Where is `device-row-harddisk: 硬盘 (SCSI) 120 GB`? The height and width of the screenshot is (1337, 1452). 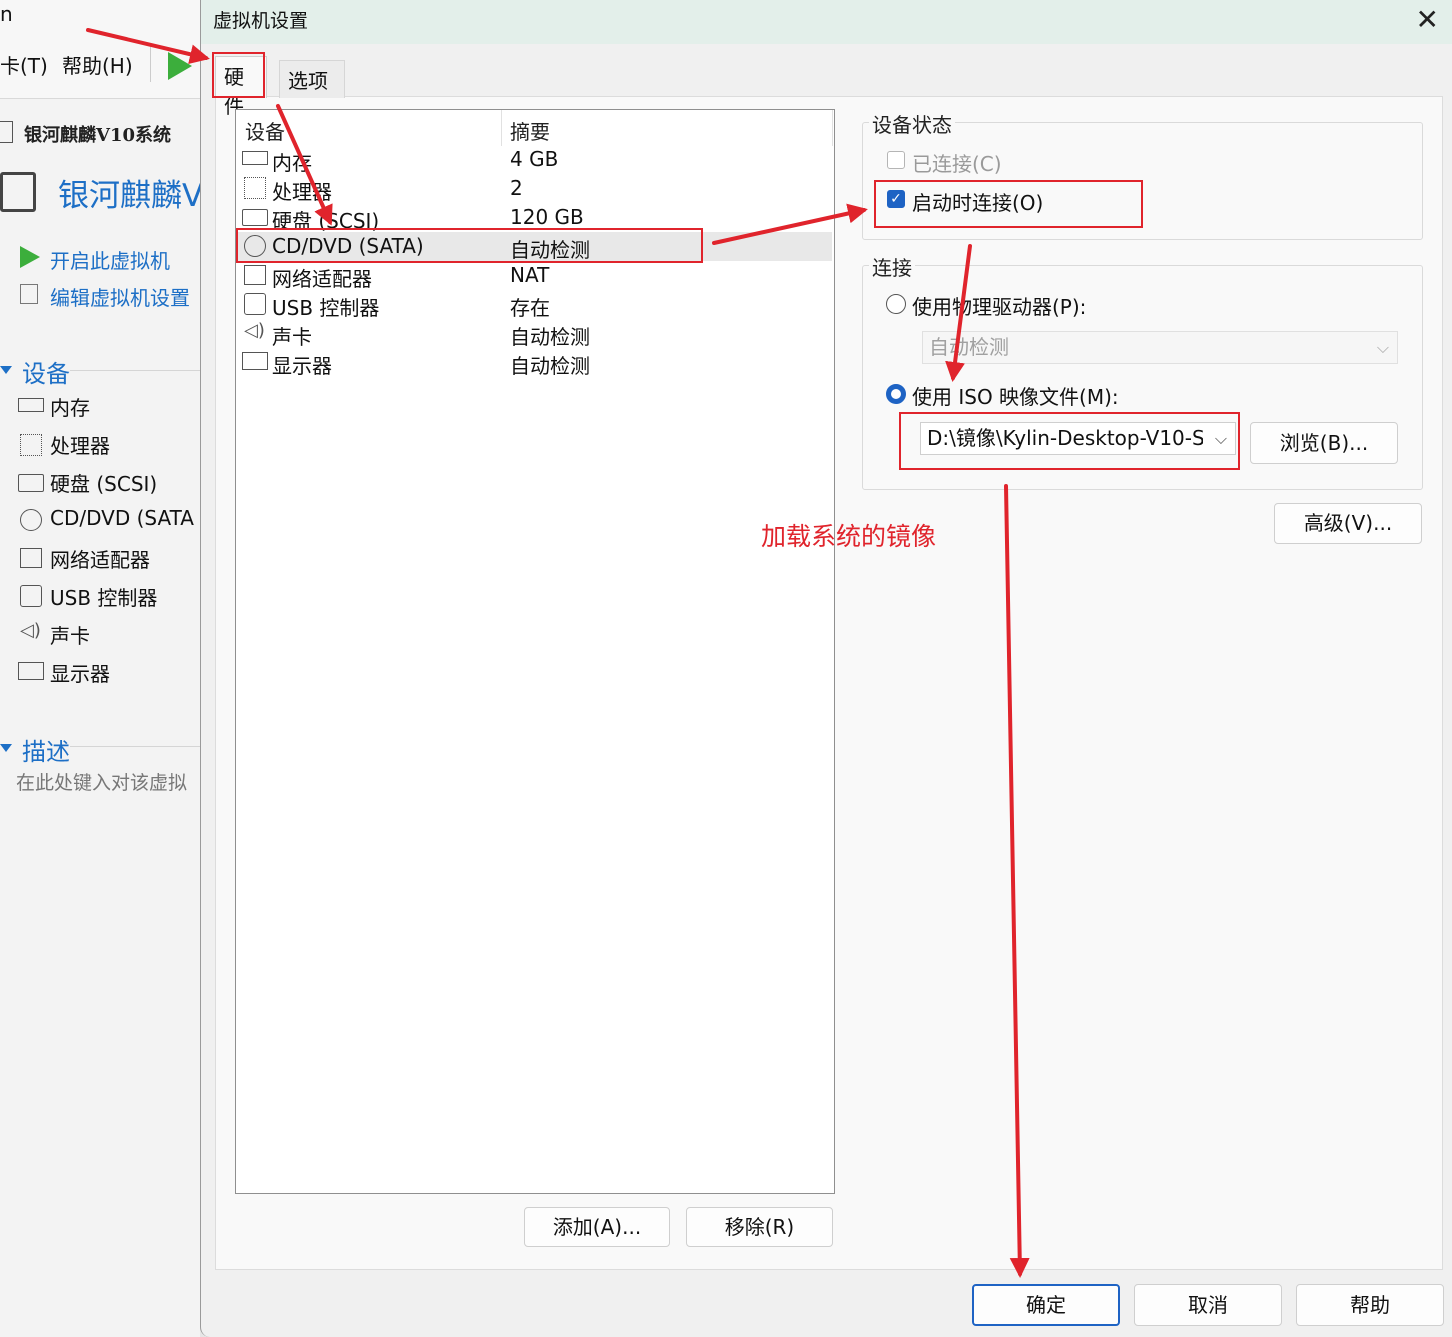 device-row-harddisk: 硬盘 (SCSI) 120 GB is located at coordinates (535, 218).